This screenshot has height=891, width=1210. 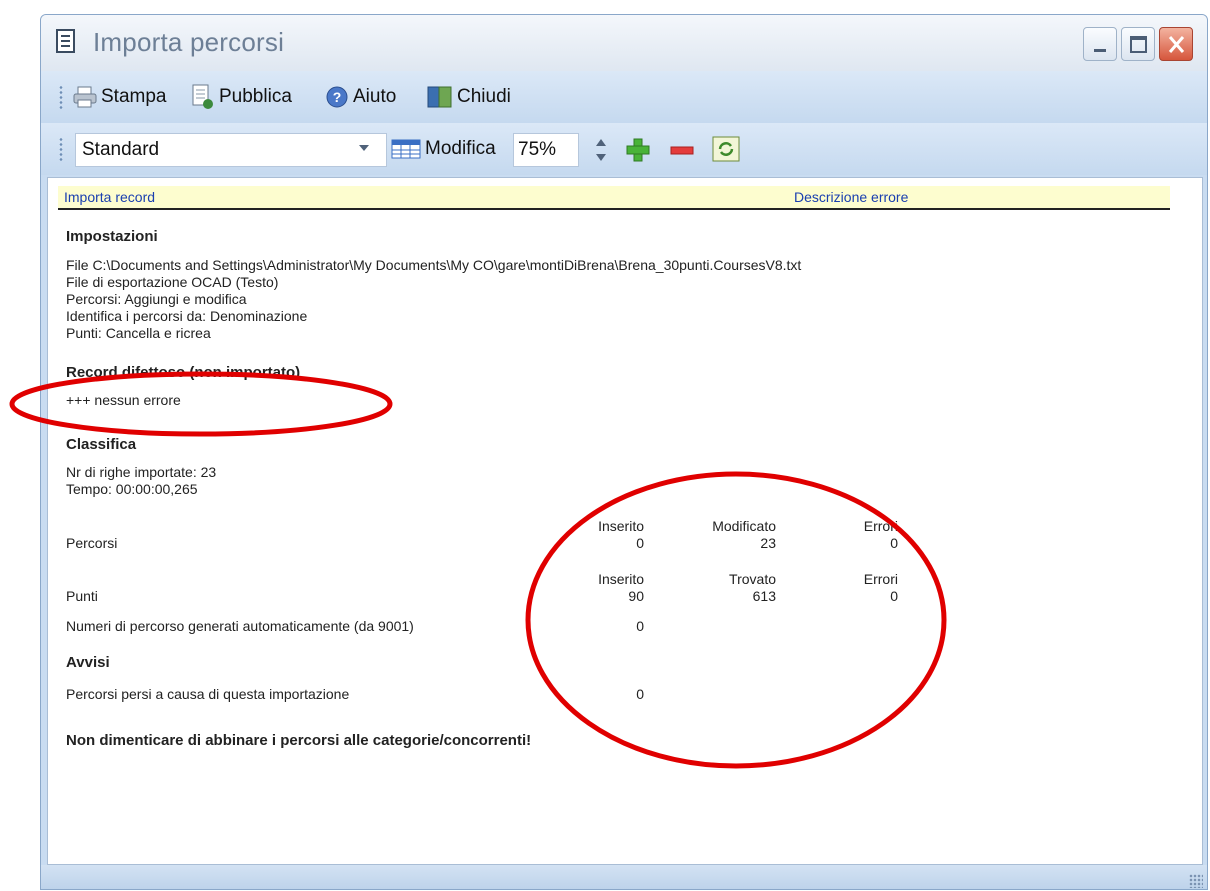 I want to click on controls-errors-value: 0, so click(x=894, y=596).